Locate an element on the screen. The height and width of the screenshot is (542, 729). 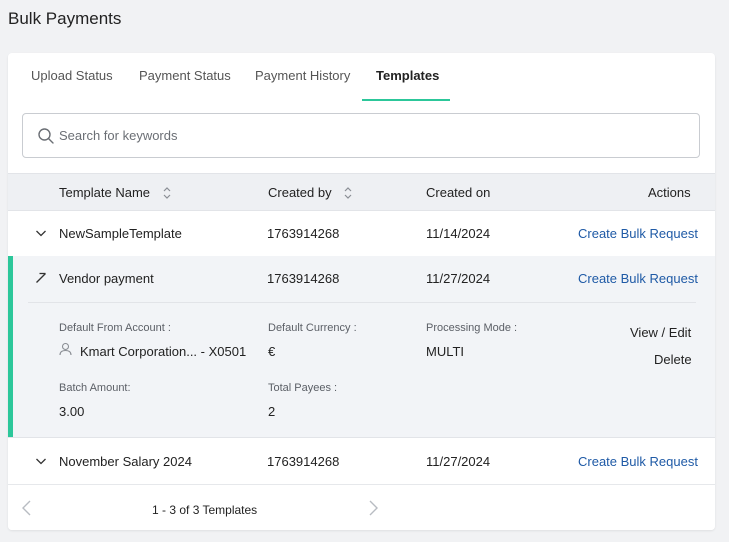
search-icon is located at coordinates (46, 136).